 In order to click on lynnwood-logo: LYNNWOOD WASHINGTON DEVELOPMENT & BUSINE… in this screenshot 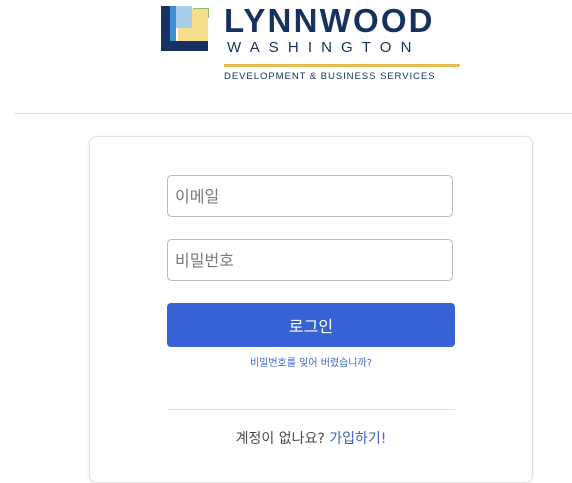, I will do `click(311, 46)`.